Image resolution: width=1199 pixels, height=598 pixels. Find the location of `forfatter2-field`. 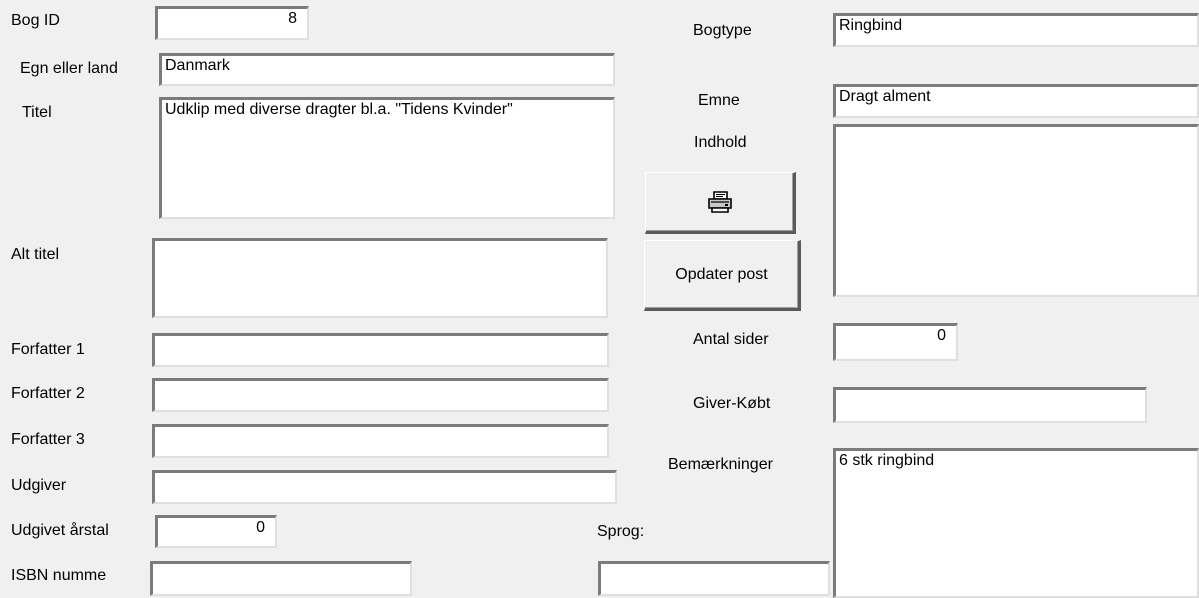

forfatter2-field is located at coordinates (380, 395).